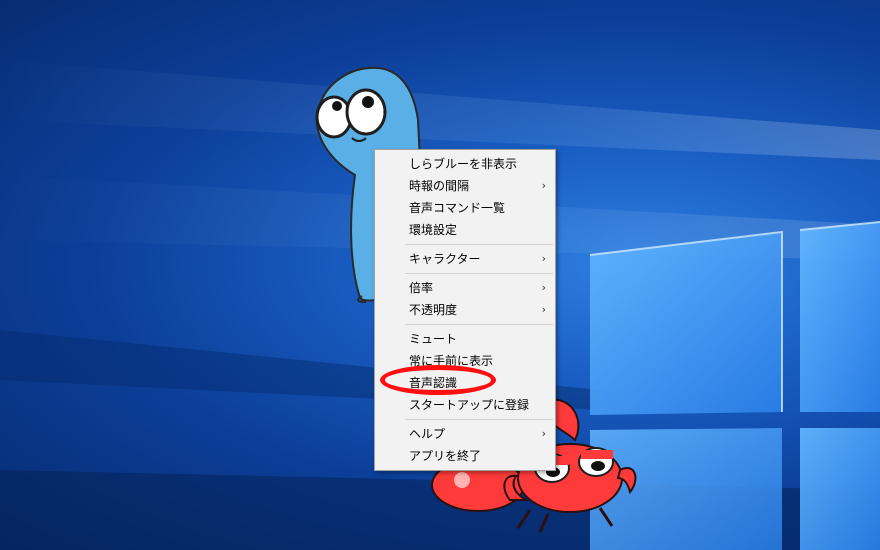  What do you see at coordinates (457, 208) in the screenshot?
I see `menu-item-label: 音声コマンド一覧` at bounding box center [457, 208].